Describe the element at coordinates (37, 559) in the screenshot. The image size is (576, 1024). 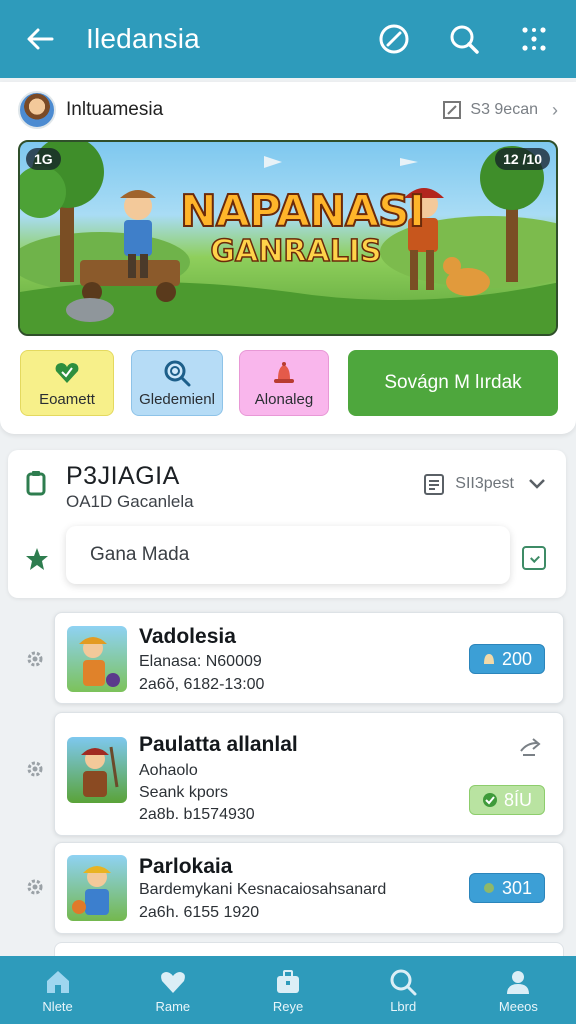
I see `star-icon` at that location.